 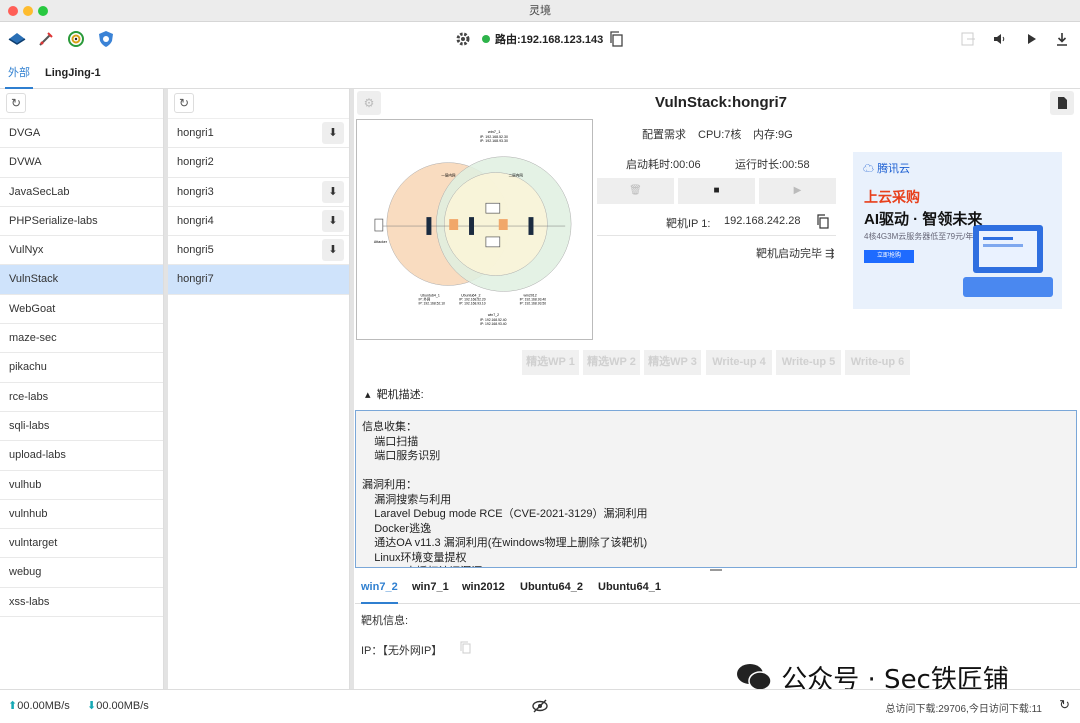 I want to click on document-button, so click(x=1062, y=103).